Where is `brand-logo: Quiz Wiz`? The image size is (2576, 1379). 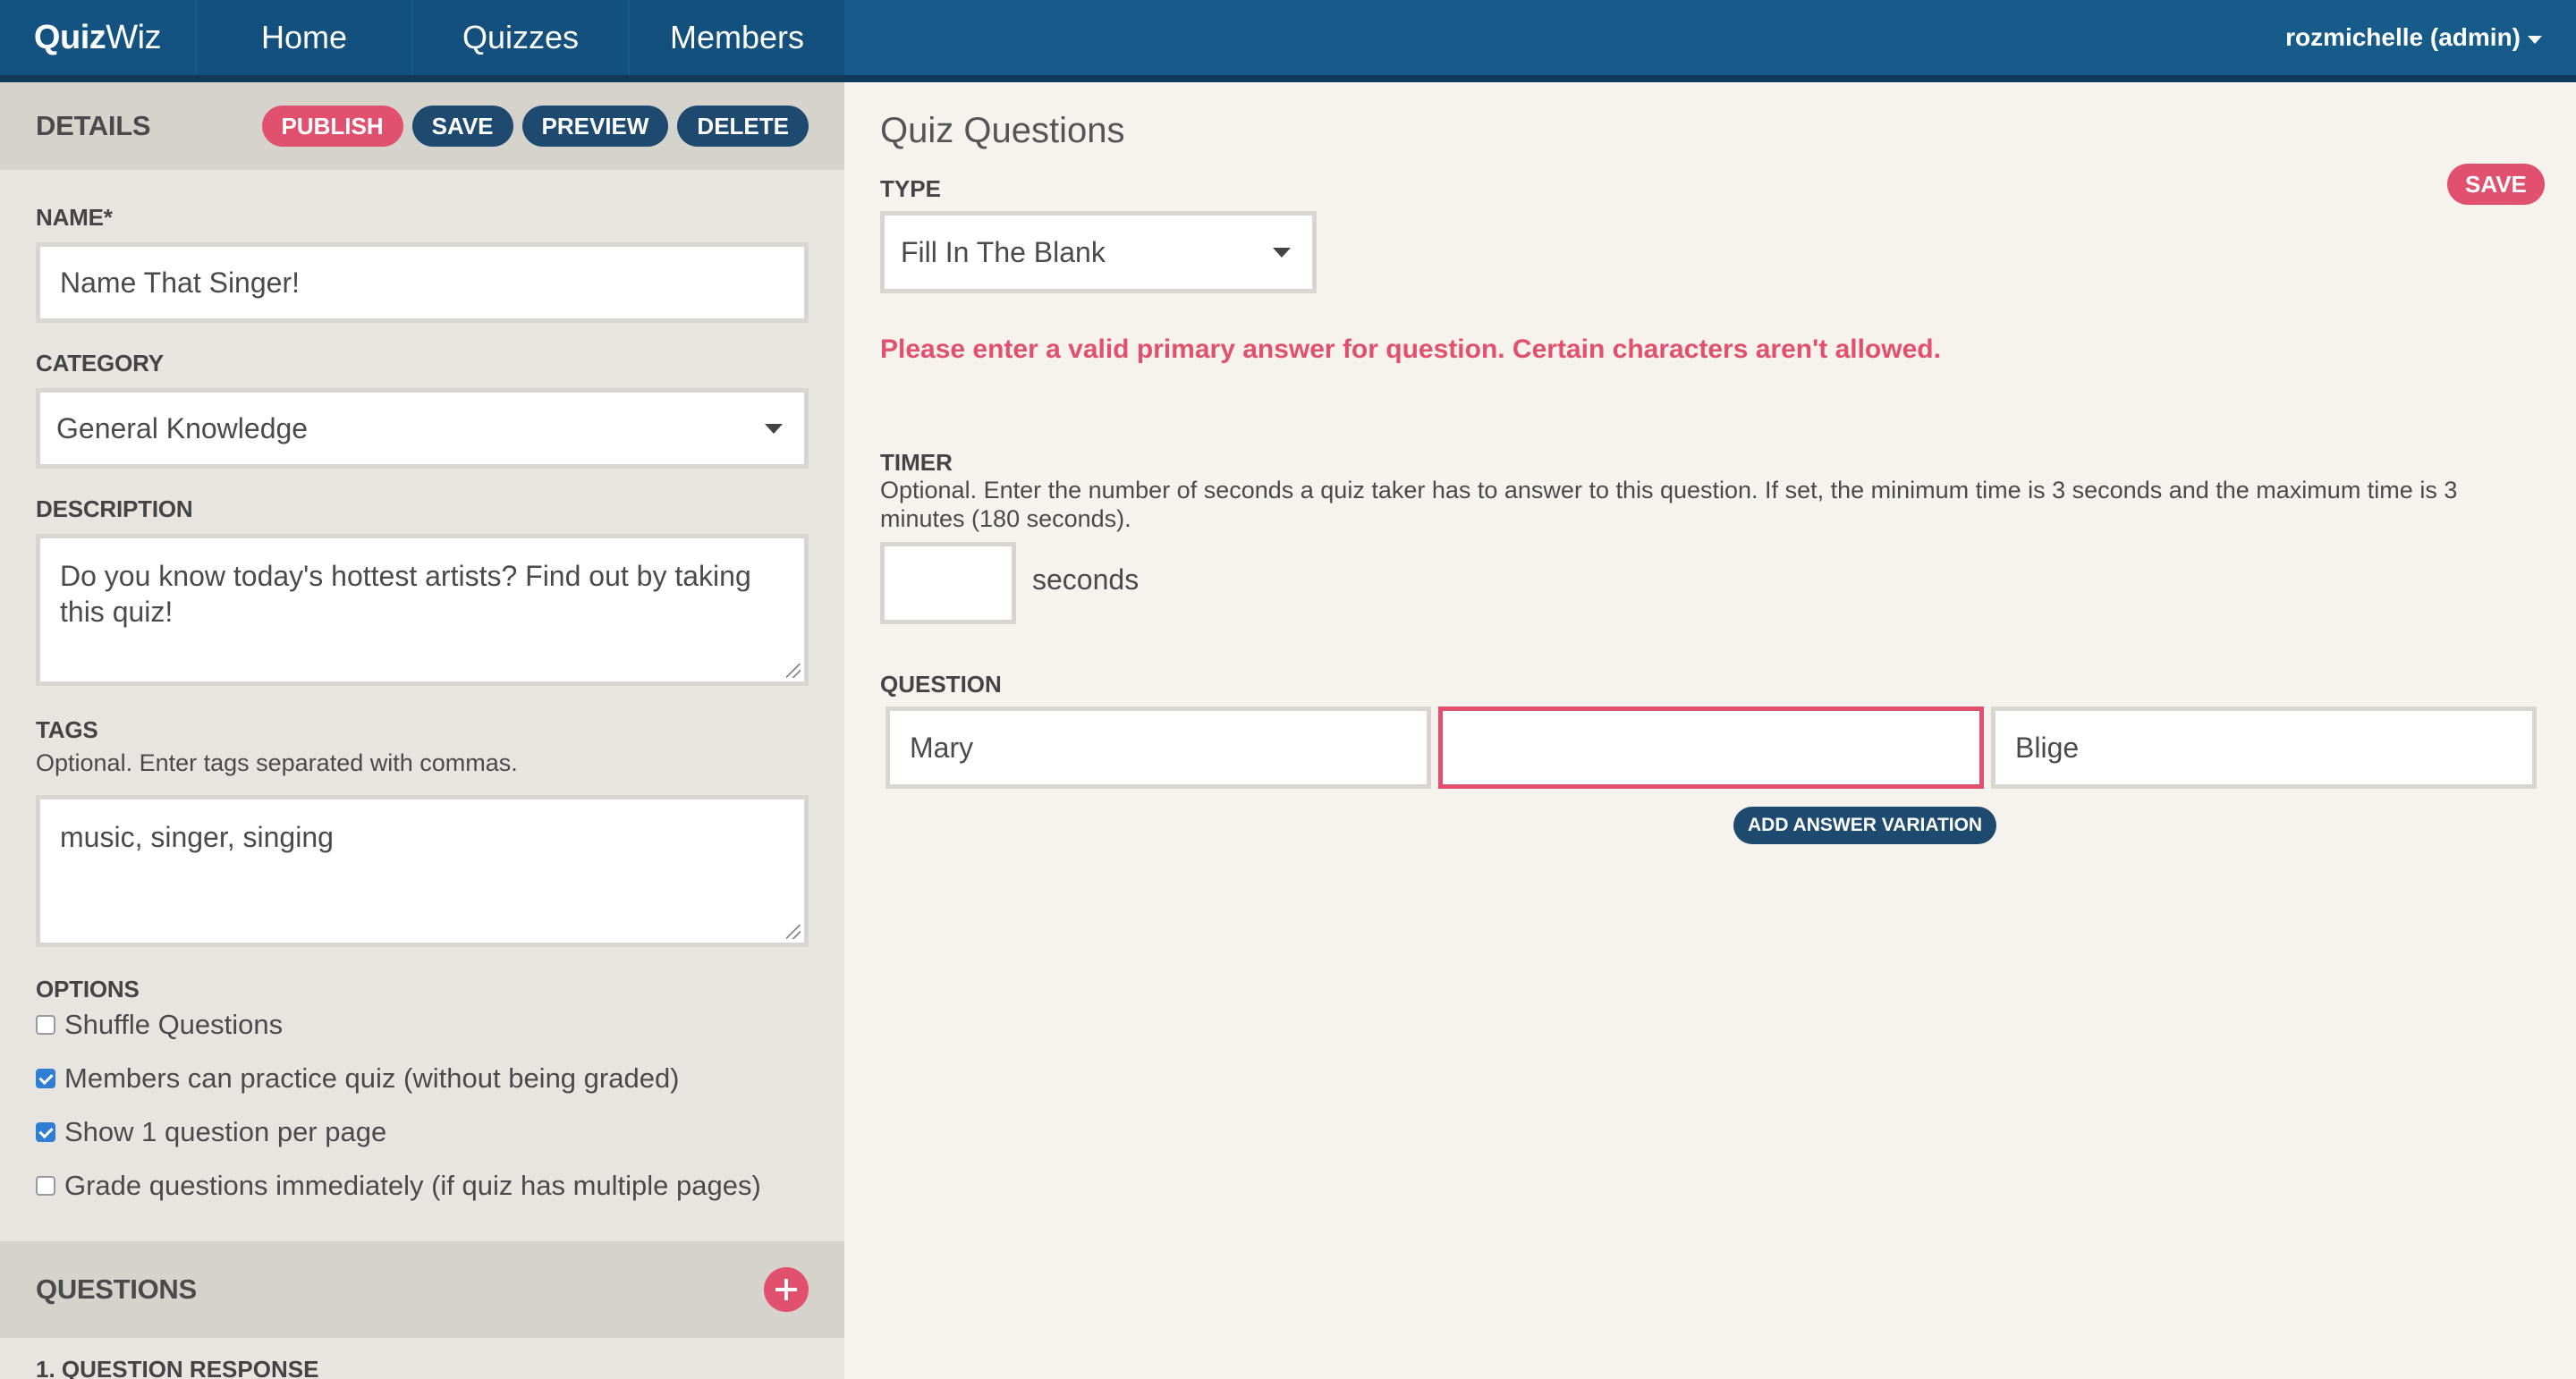
brand-logo: Quiz Wiz is located at coordinates (97, 37).